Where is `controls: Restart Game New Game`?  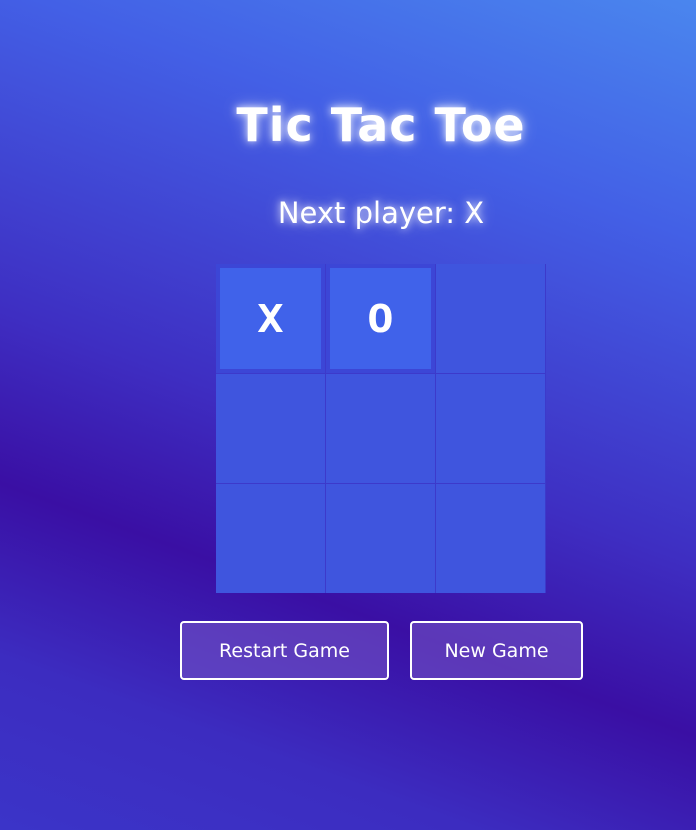 controls: Restart Game New Game is located at coordinates (381, 650).